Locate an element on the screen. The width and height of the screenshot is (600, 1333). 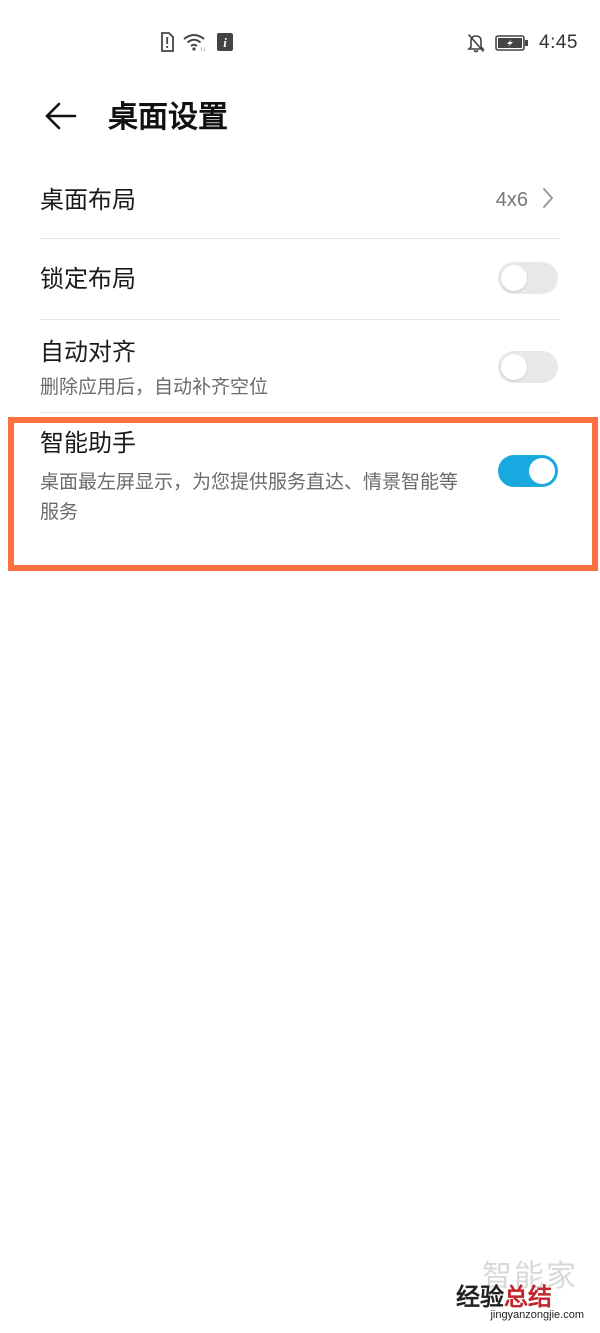
layout-value: 4x6 is located at coordinates (511, 200).